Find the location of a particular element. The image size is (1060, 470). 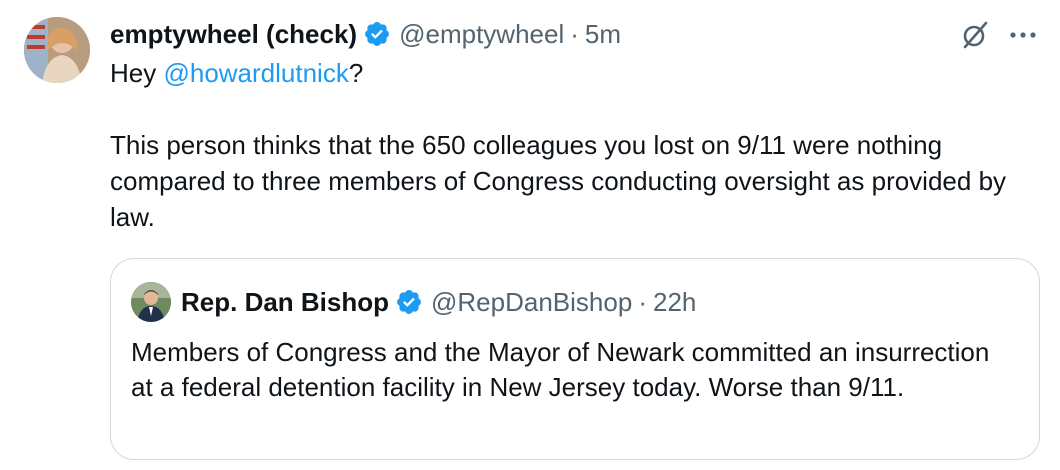

avatar-image is located at coordinates (57, 50).